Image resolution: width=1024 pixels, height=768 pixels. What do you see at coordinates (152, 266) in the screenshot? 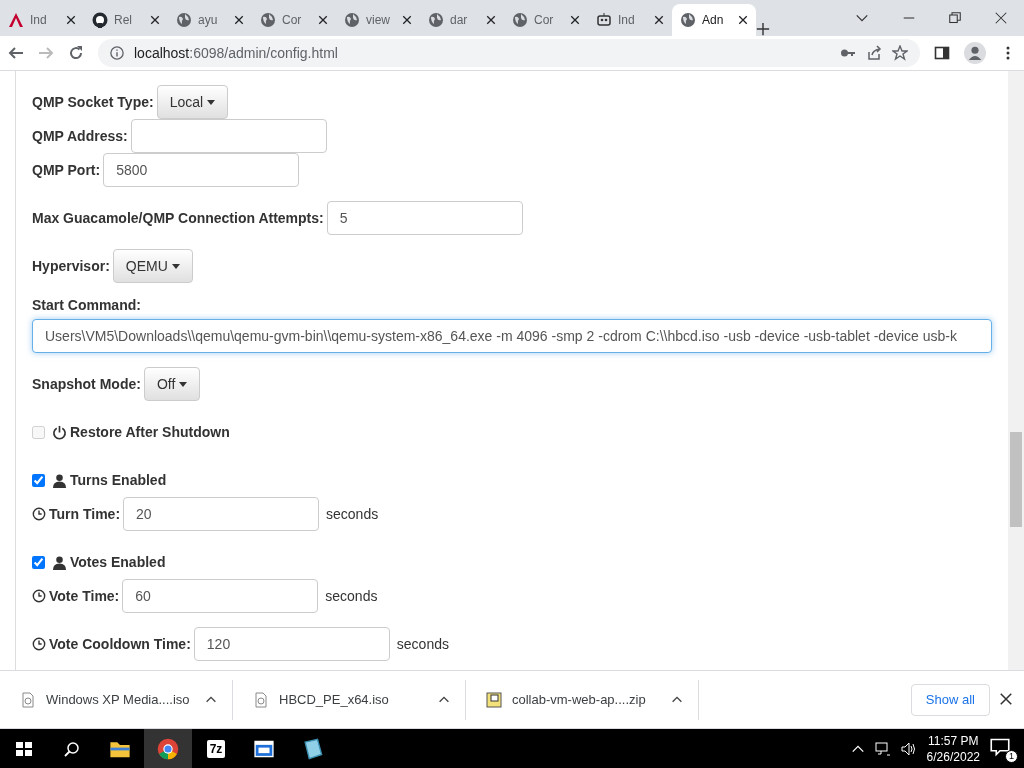
I see `dropdown-button: QEMU` at bounding box center [152, 266].